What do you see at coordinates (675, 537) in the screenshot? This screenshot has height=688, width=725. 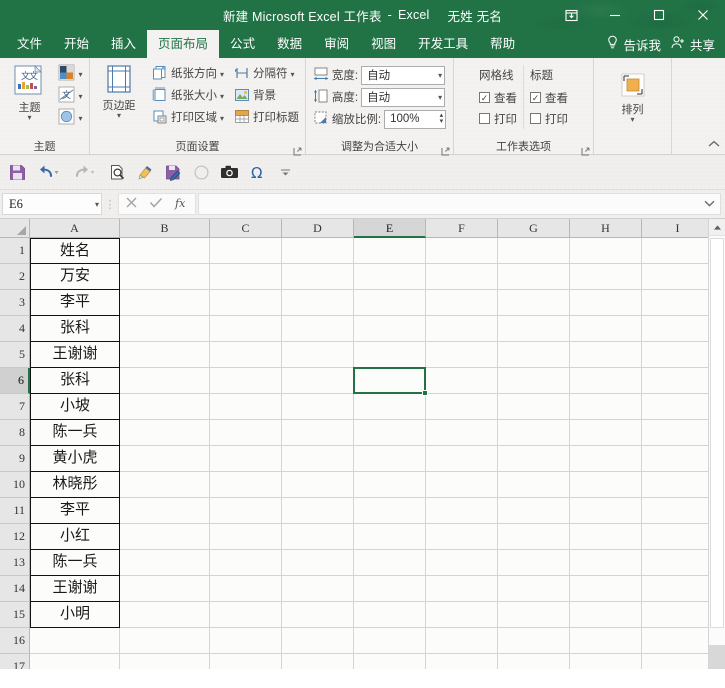 I see `cell-I12` at bounding box center [675, 537].